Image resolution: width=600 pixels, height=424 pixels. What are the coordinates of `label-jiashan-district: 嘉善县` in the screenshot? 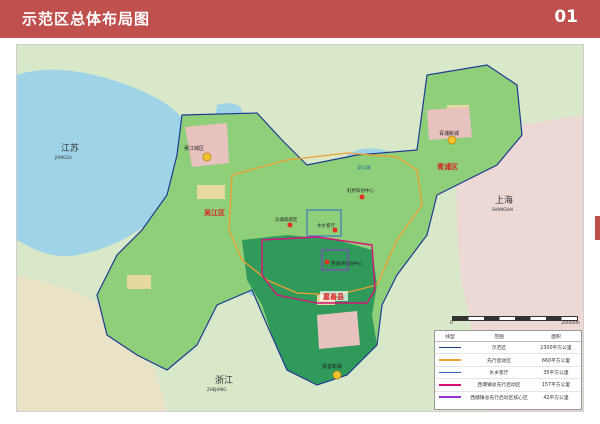 It's located at (333, 296).